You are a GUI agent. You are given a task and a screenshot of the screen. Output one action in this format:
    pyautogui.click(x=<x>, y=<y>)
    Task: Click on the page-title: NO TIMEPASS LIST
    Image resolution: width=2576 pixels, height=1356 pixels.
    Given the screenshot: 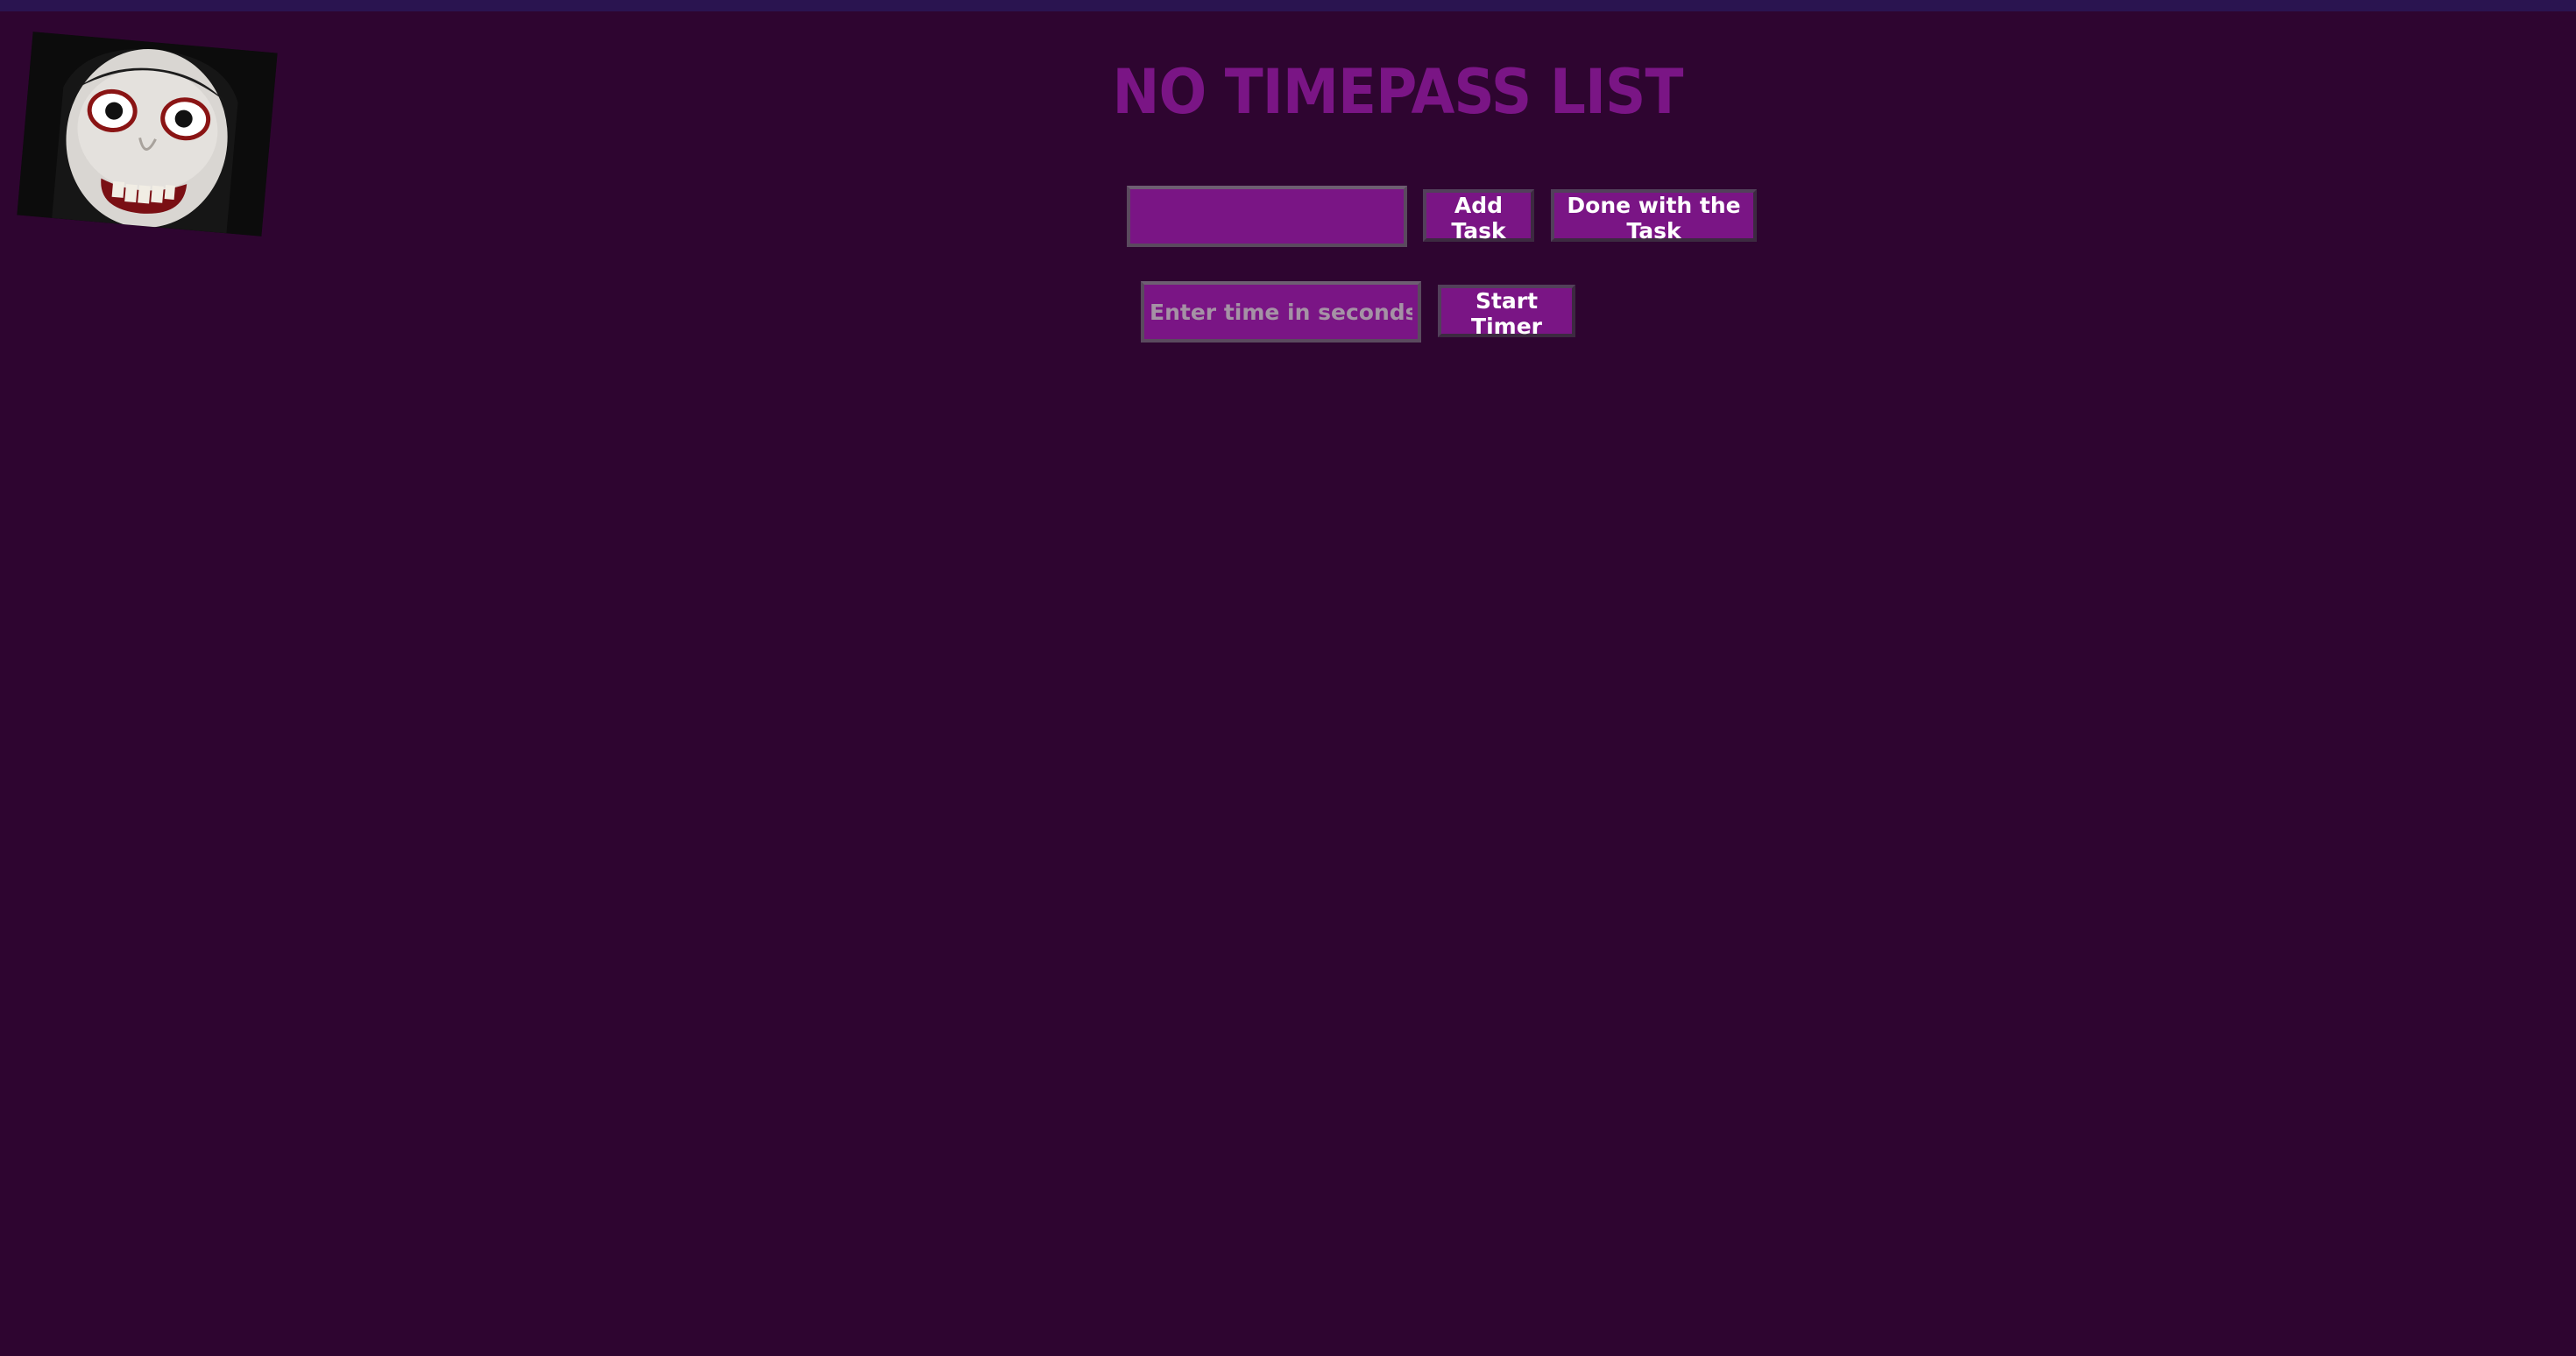 What is the action you would take?
    pyautogui.click(x=1397, y=92)
    